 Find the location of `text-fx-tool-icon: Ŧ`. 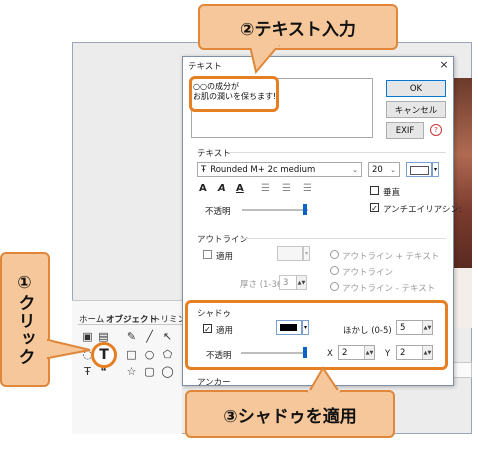

text-fx-tool-icon: Ŧ is located at coordinates (87, 371).